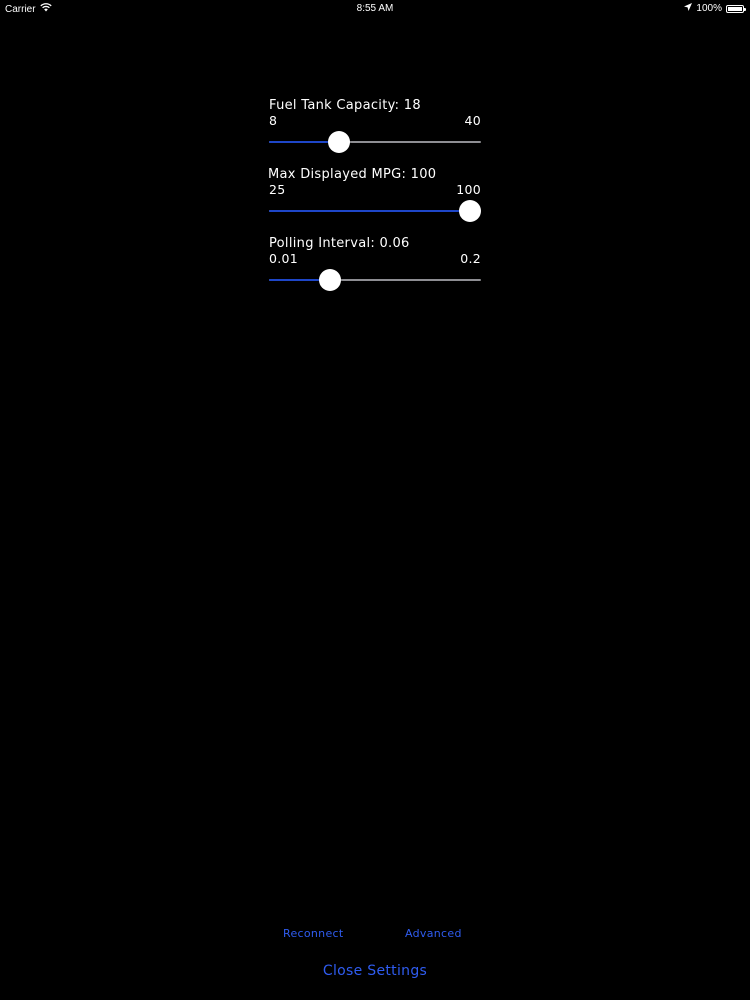 The height and width of the screenshot is (1000, 750). I want to click on max-mpg-setting: Max Displayed MPG: 100 25 100, so click(374, 195).